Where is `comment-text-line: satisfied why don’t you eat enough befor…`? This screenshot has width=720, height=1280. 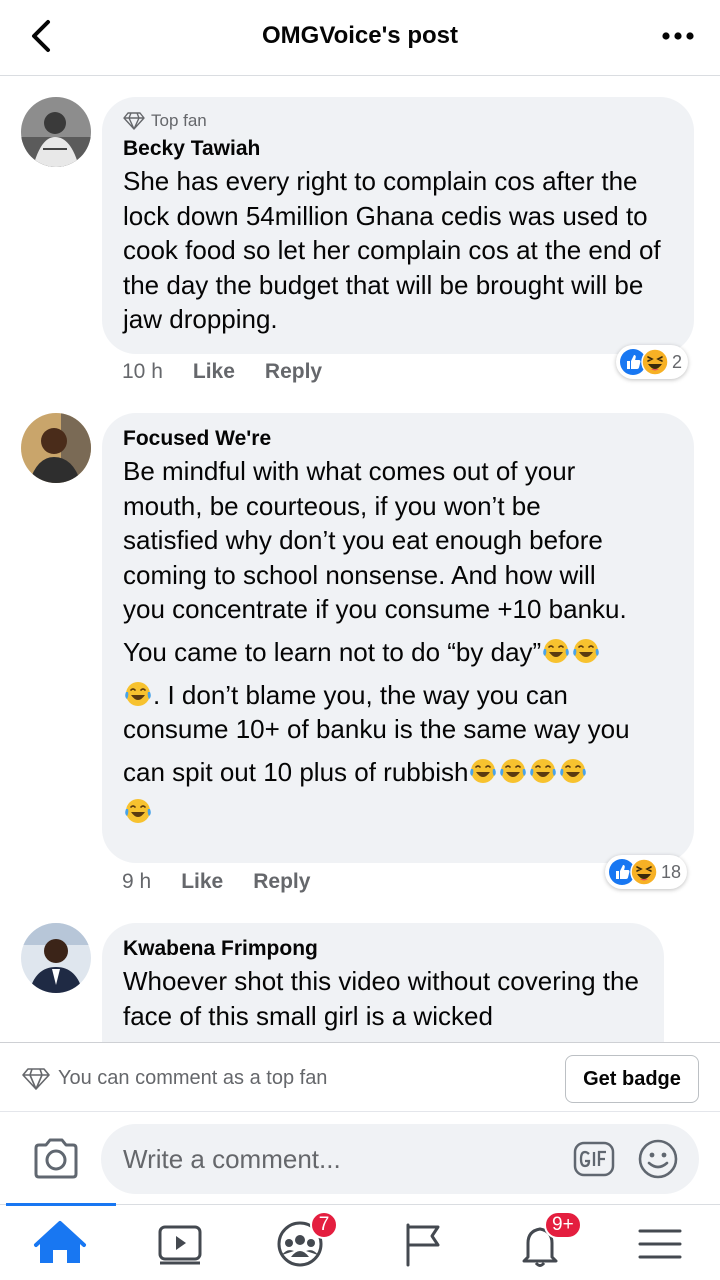
comment-text-line: satisfied why don’t you eat enough befor… is located at coordinates (363, 540).